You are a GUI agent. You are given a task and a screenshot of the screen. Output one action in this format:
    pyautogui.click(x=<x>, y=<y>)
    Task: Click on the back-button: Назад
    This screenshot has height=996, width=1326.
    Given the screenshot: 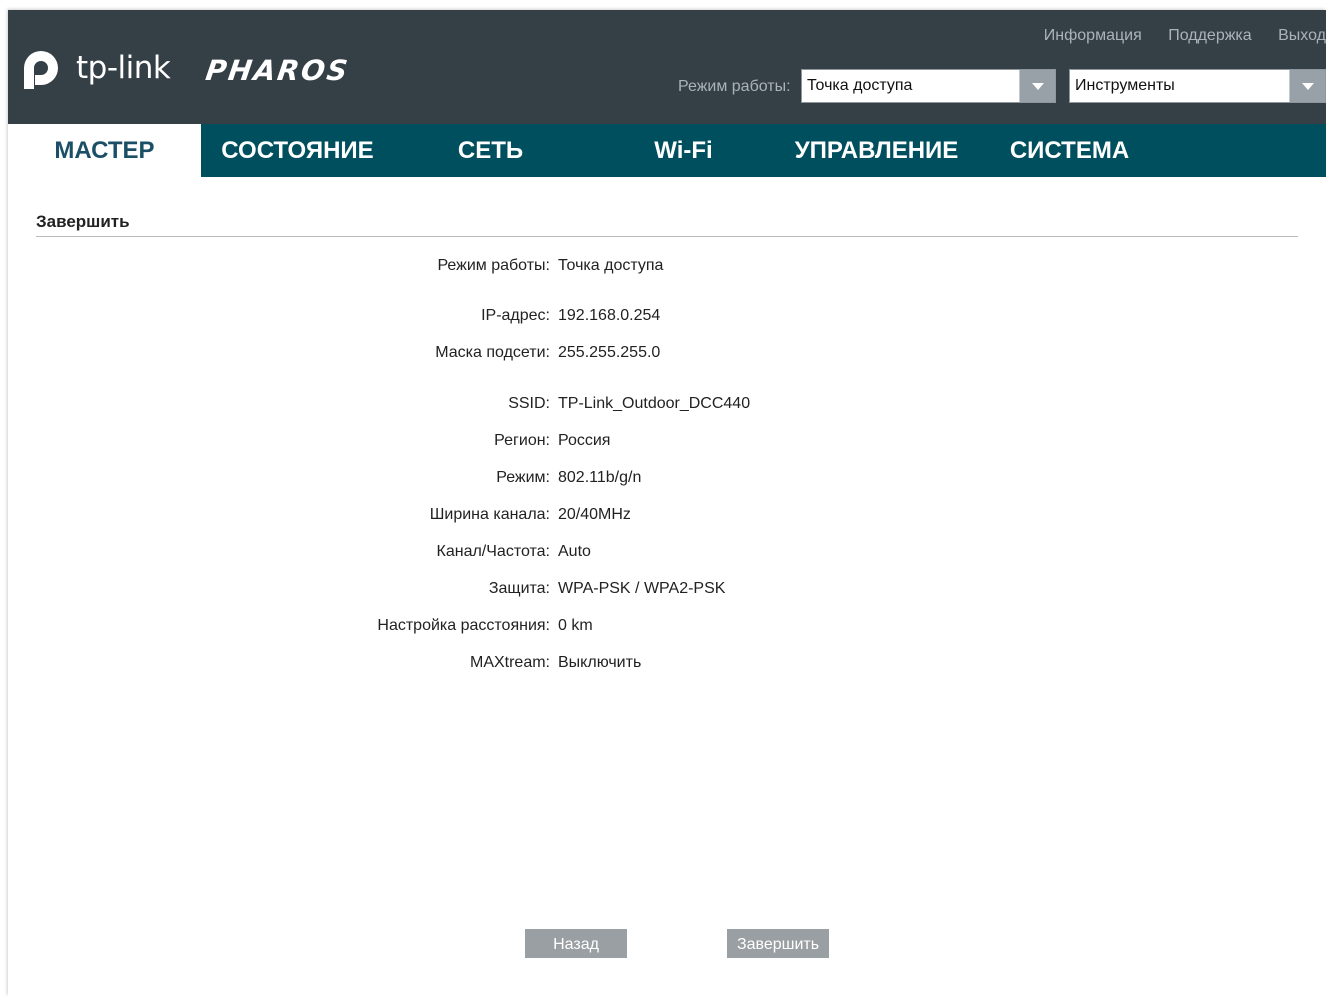 What is the action you would take?
    pyautogui.click(x=576, y=943)
    